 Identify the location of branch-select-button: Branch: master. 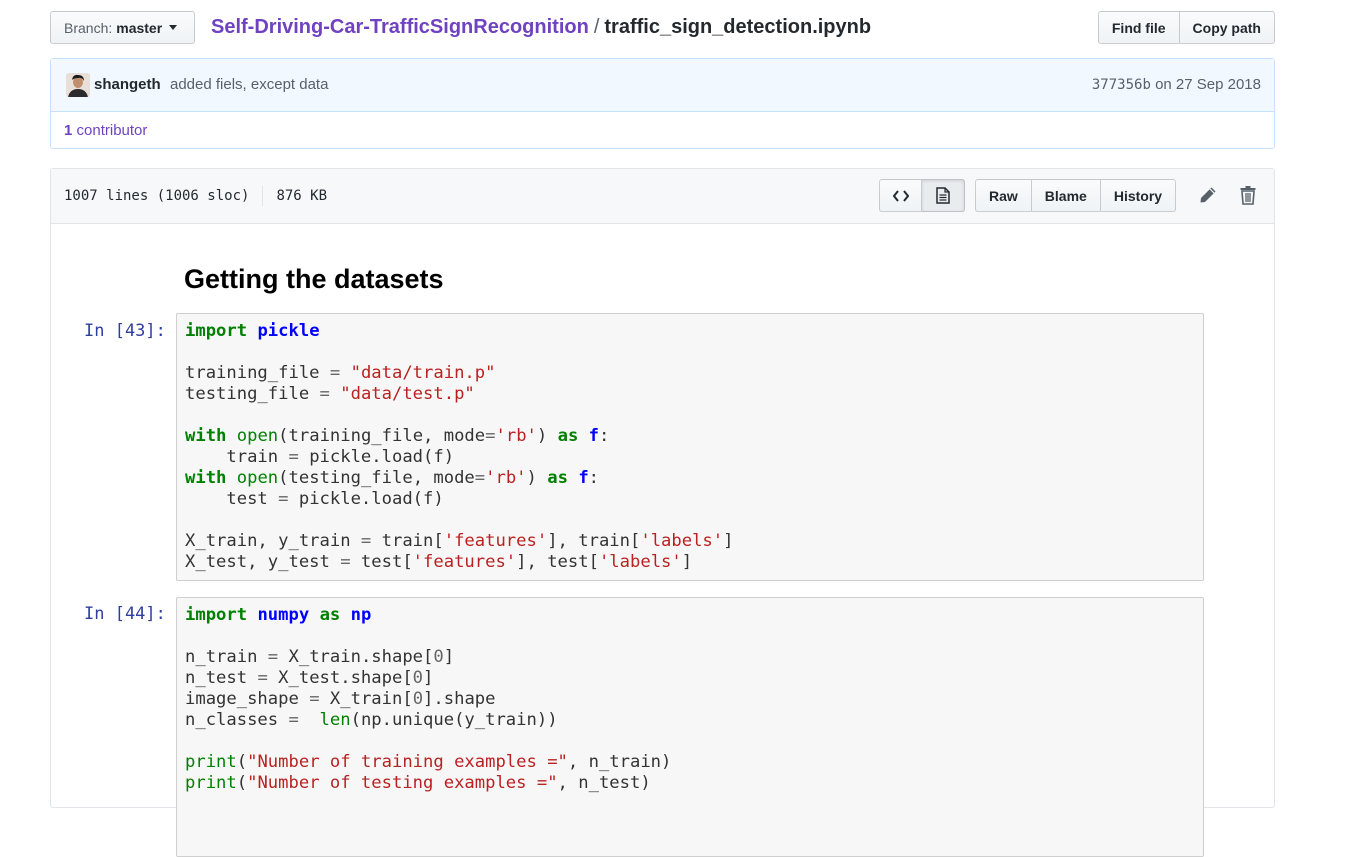
(122, 27).